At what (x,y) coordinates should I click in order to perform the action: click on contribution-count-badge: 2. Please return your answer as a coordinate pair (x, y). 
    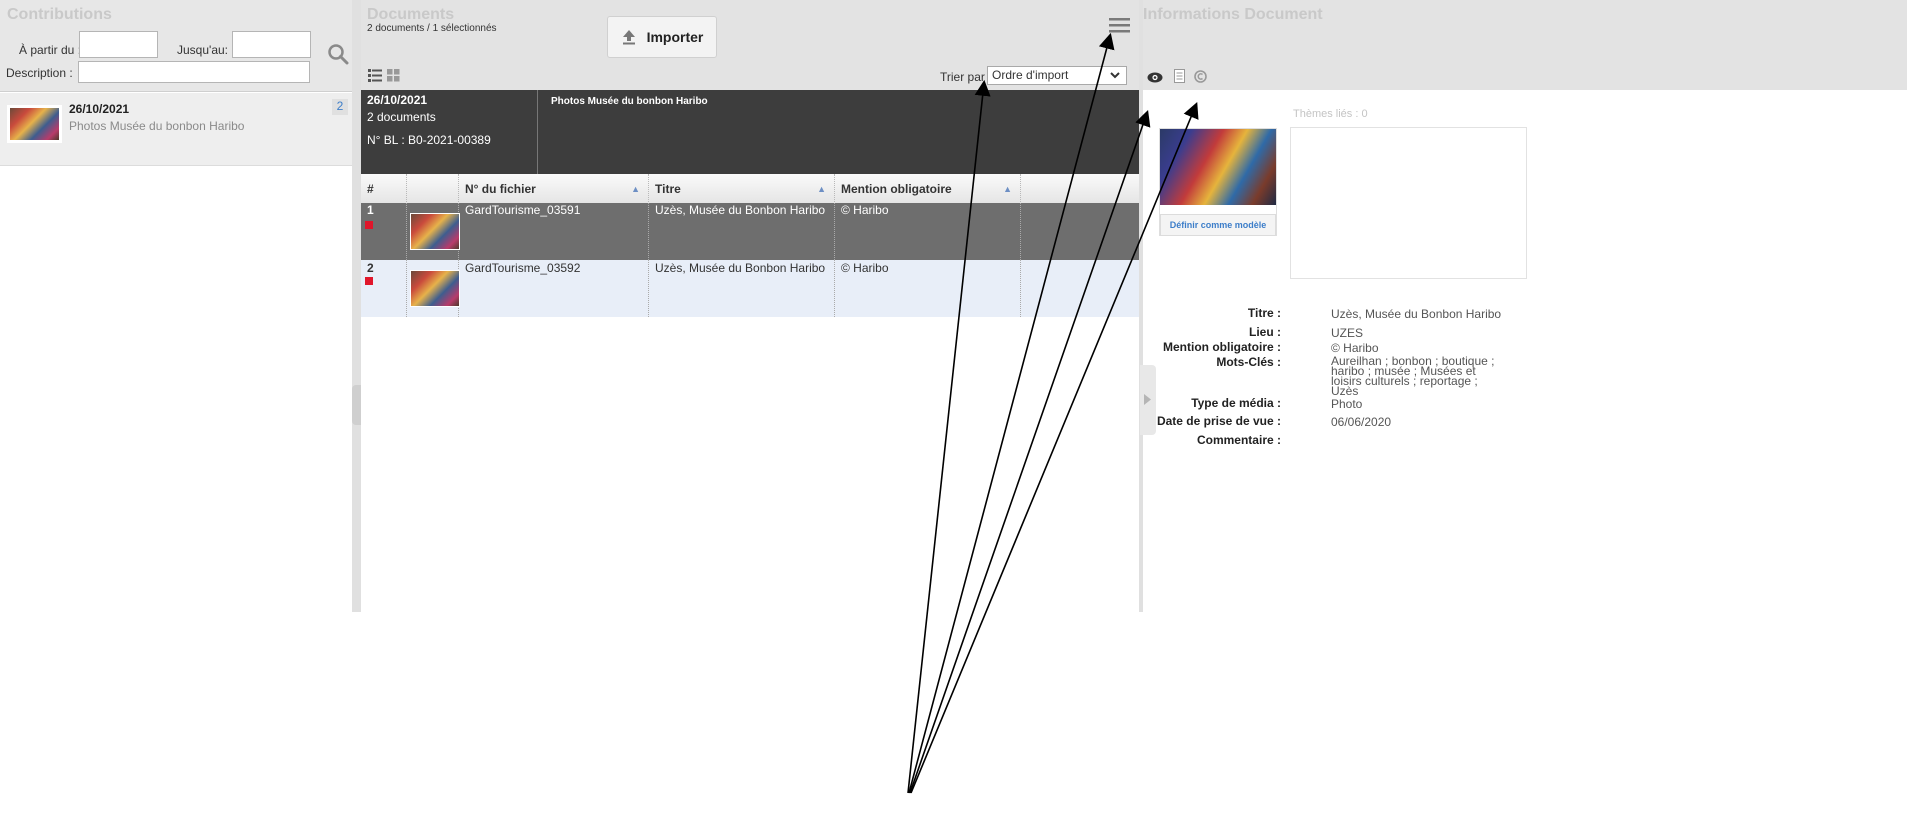
    Looking at the image, I should click on (340, 107).